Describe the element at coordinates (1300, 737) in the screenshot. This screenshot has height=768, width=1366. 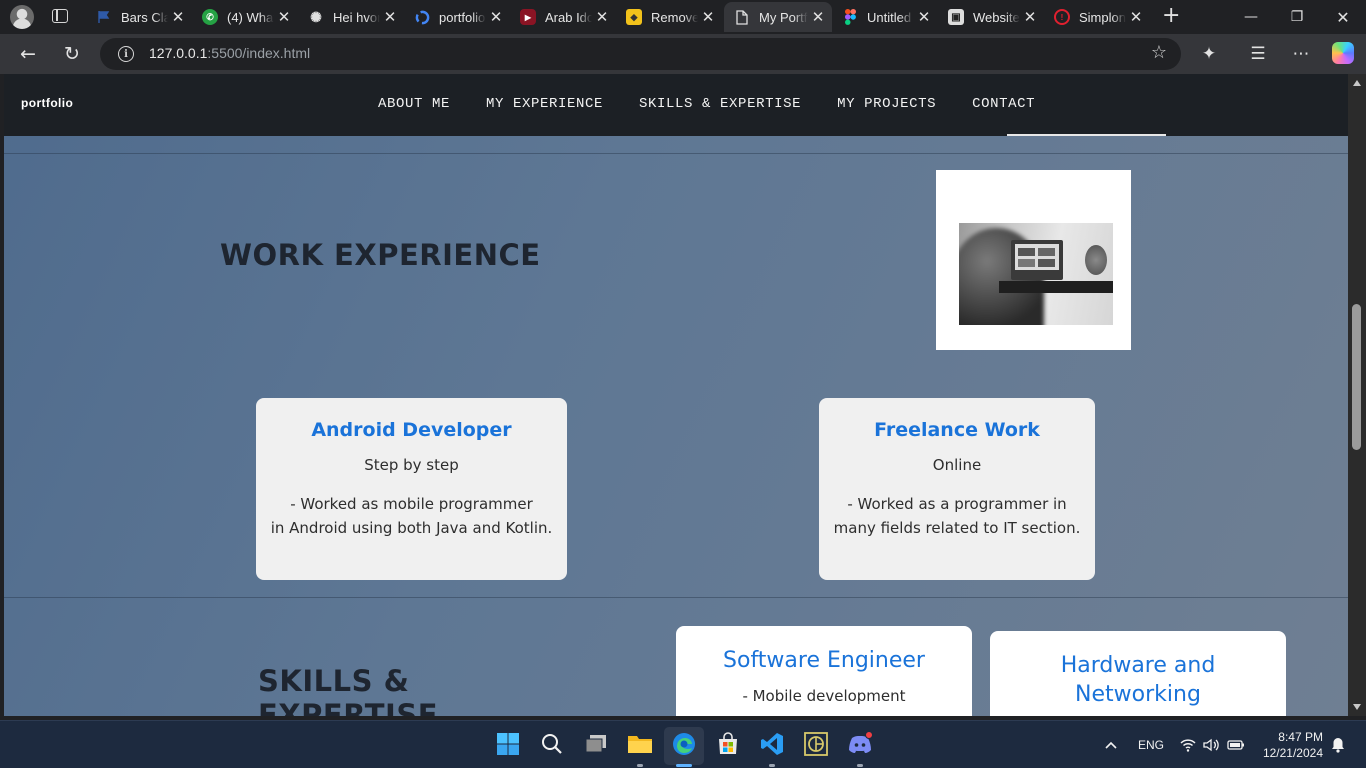
I see `clock-time: 8:47 PM` at that location.